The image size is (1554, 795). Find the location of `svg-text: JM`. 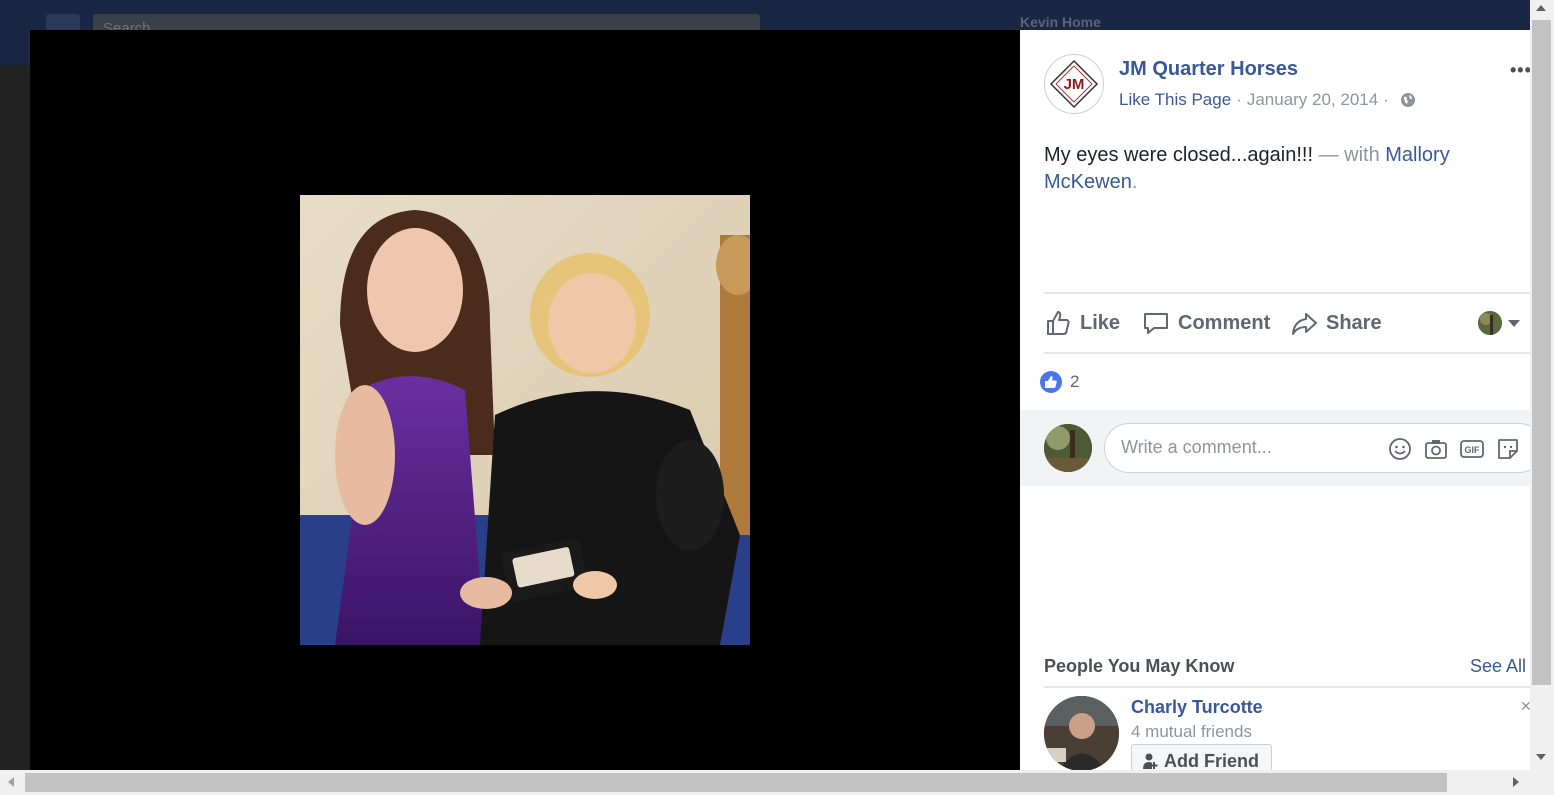

svg-text: JM is located at coordinates (1074, 84).